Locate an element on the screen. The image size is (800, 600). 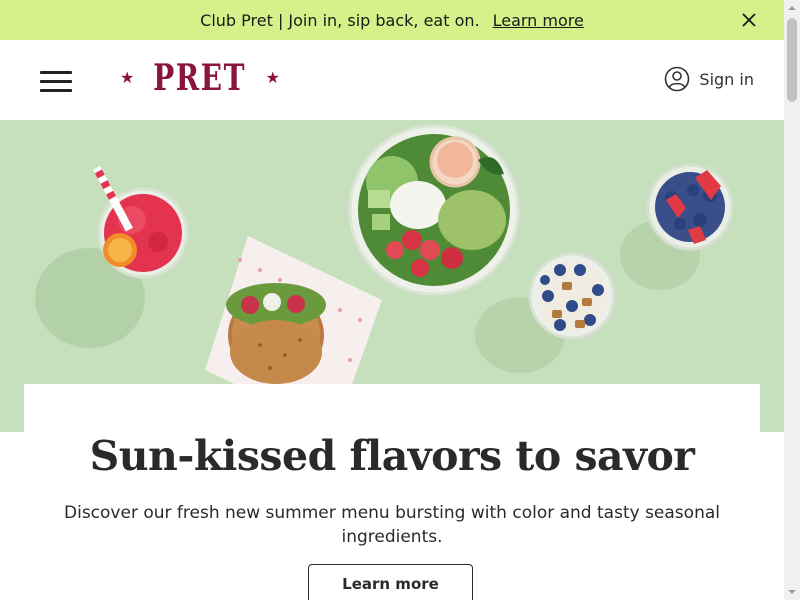
user-circle-icon is located at coordinates (677, 79).